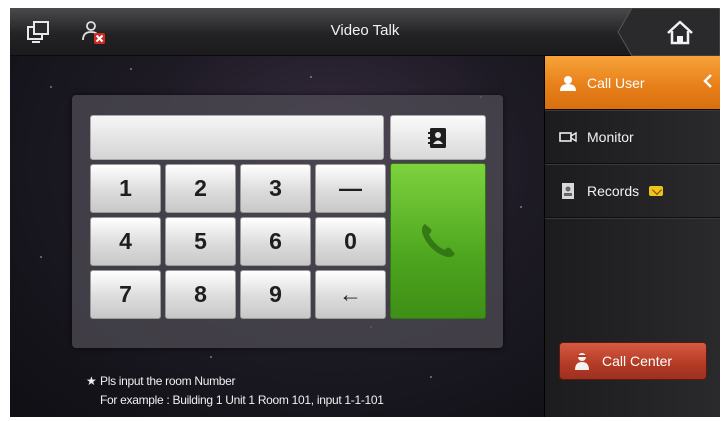 This screenshot has height=421, width=724. What do you see at coordinates (350, 294) in the screenshot?
I see `key-backspace: ←` at bounding box center [350, 294].